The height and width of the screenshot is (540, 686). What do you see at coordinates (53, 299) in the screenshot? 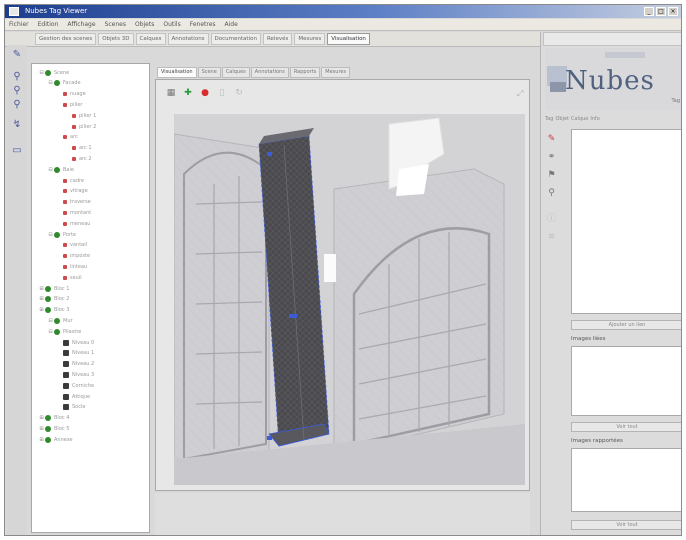
I see `tree-node: ⊞ Bloc 2` at bounding box center [53, 299].